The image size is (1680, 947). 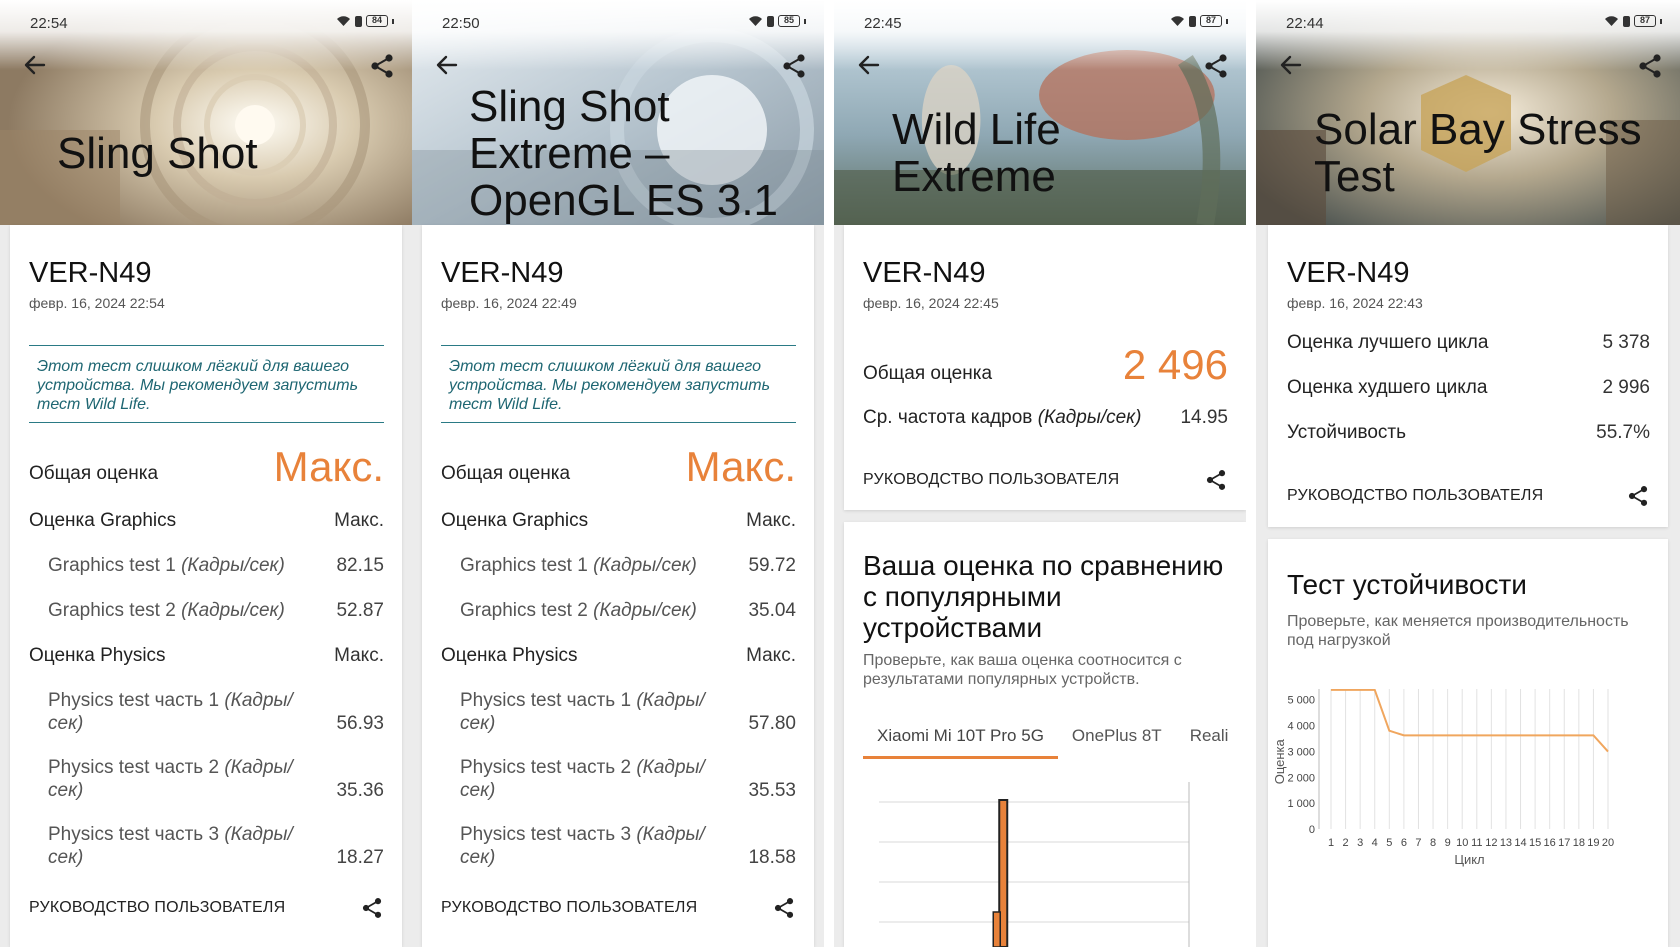 I want to click on x-tick-label: 20, so click(x=1608, y=843).